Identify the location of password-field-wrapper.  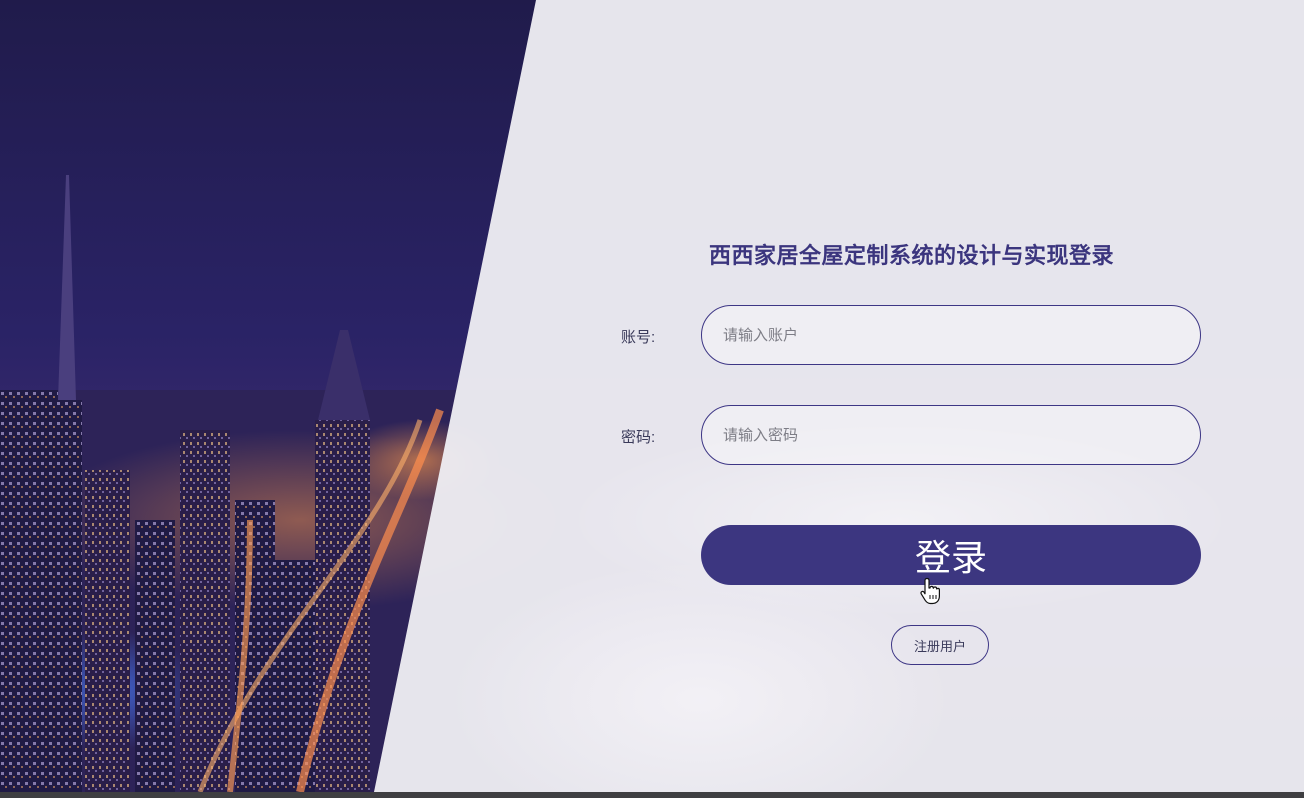
(951, 435).